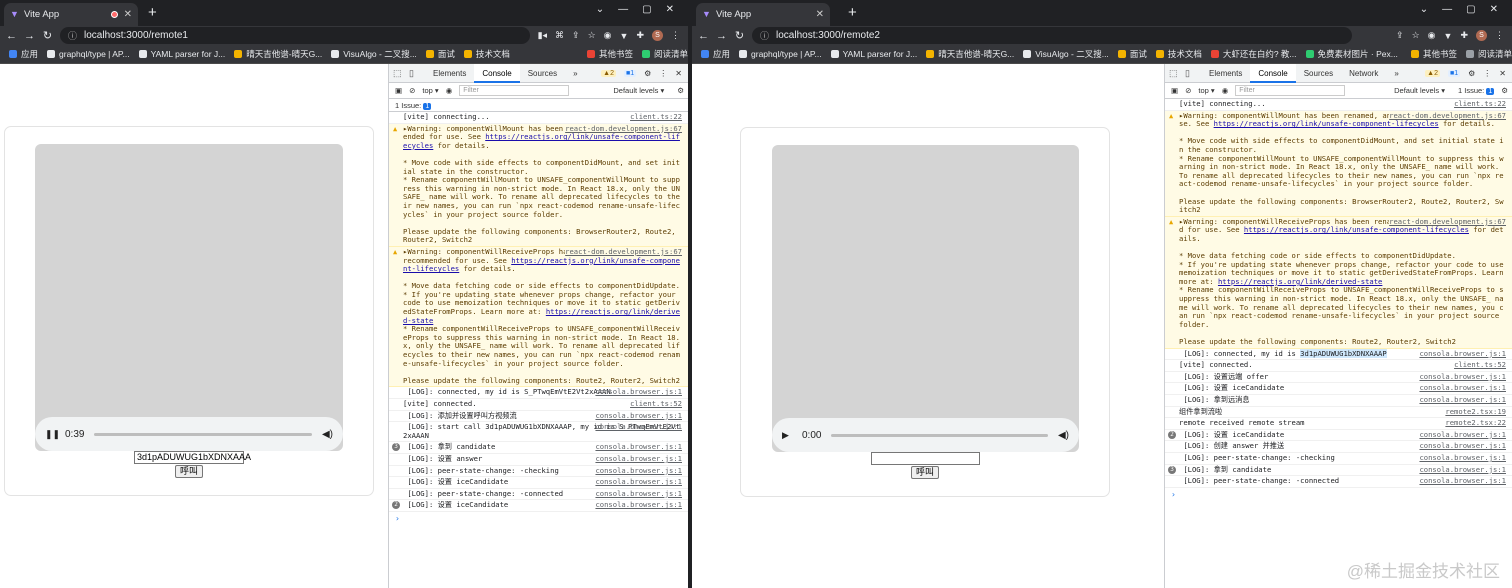 This screenshot has height=588, width=1512. Describe the element at coordinates (559, 35) in the screenshot. I see `translate-icon: ⌘` at that location.